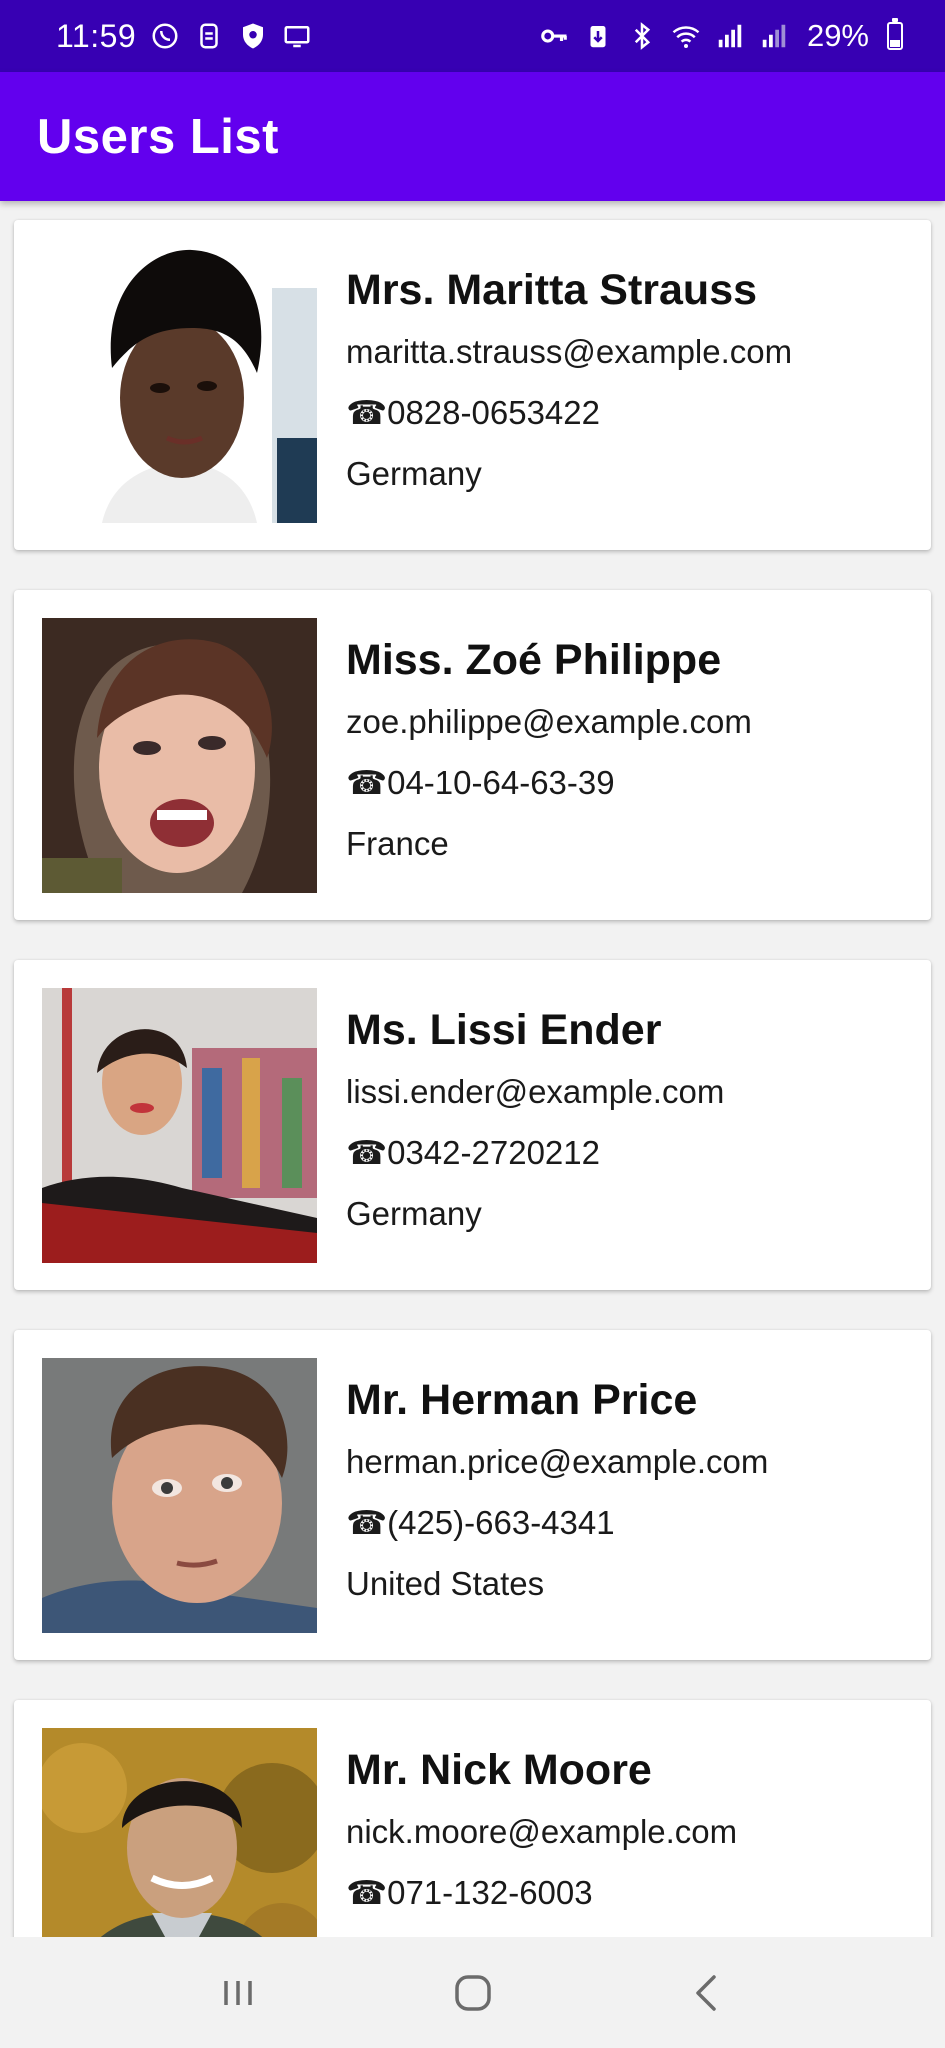 Image resolution: width=945 pixels, height=2048 pixels. I want to click on user-email: maritta.strauss@example.com, so click(569, 351).